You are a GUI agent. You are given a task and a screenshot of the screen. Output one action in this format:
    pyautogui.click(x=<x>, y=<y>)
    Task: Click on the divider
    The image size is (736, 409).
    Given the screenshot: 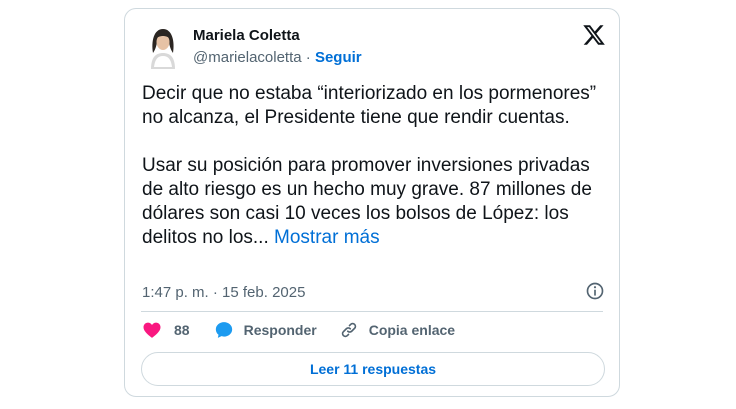 What is the action you would take?
    pyautogui.click(x=372, y=311)
    